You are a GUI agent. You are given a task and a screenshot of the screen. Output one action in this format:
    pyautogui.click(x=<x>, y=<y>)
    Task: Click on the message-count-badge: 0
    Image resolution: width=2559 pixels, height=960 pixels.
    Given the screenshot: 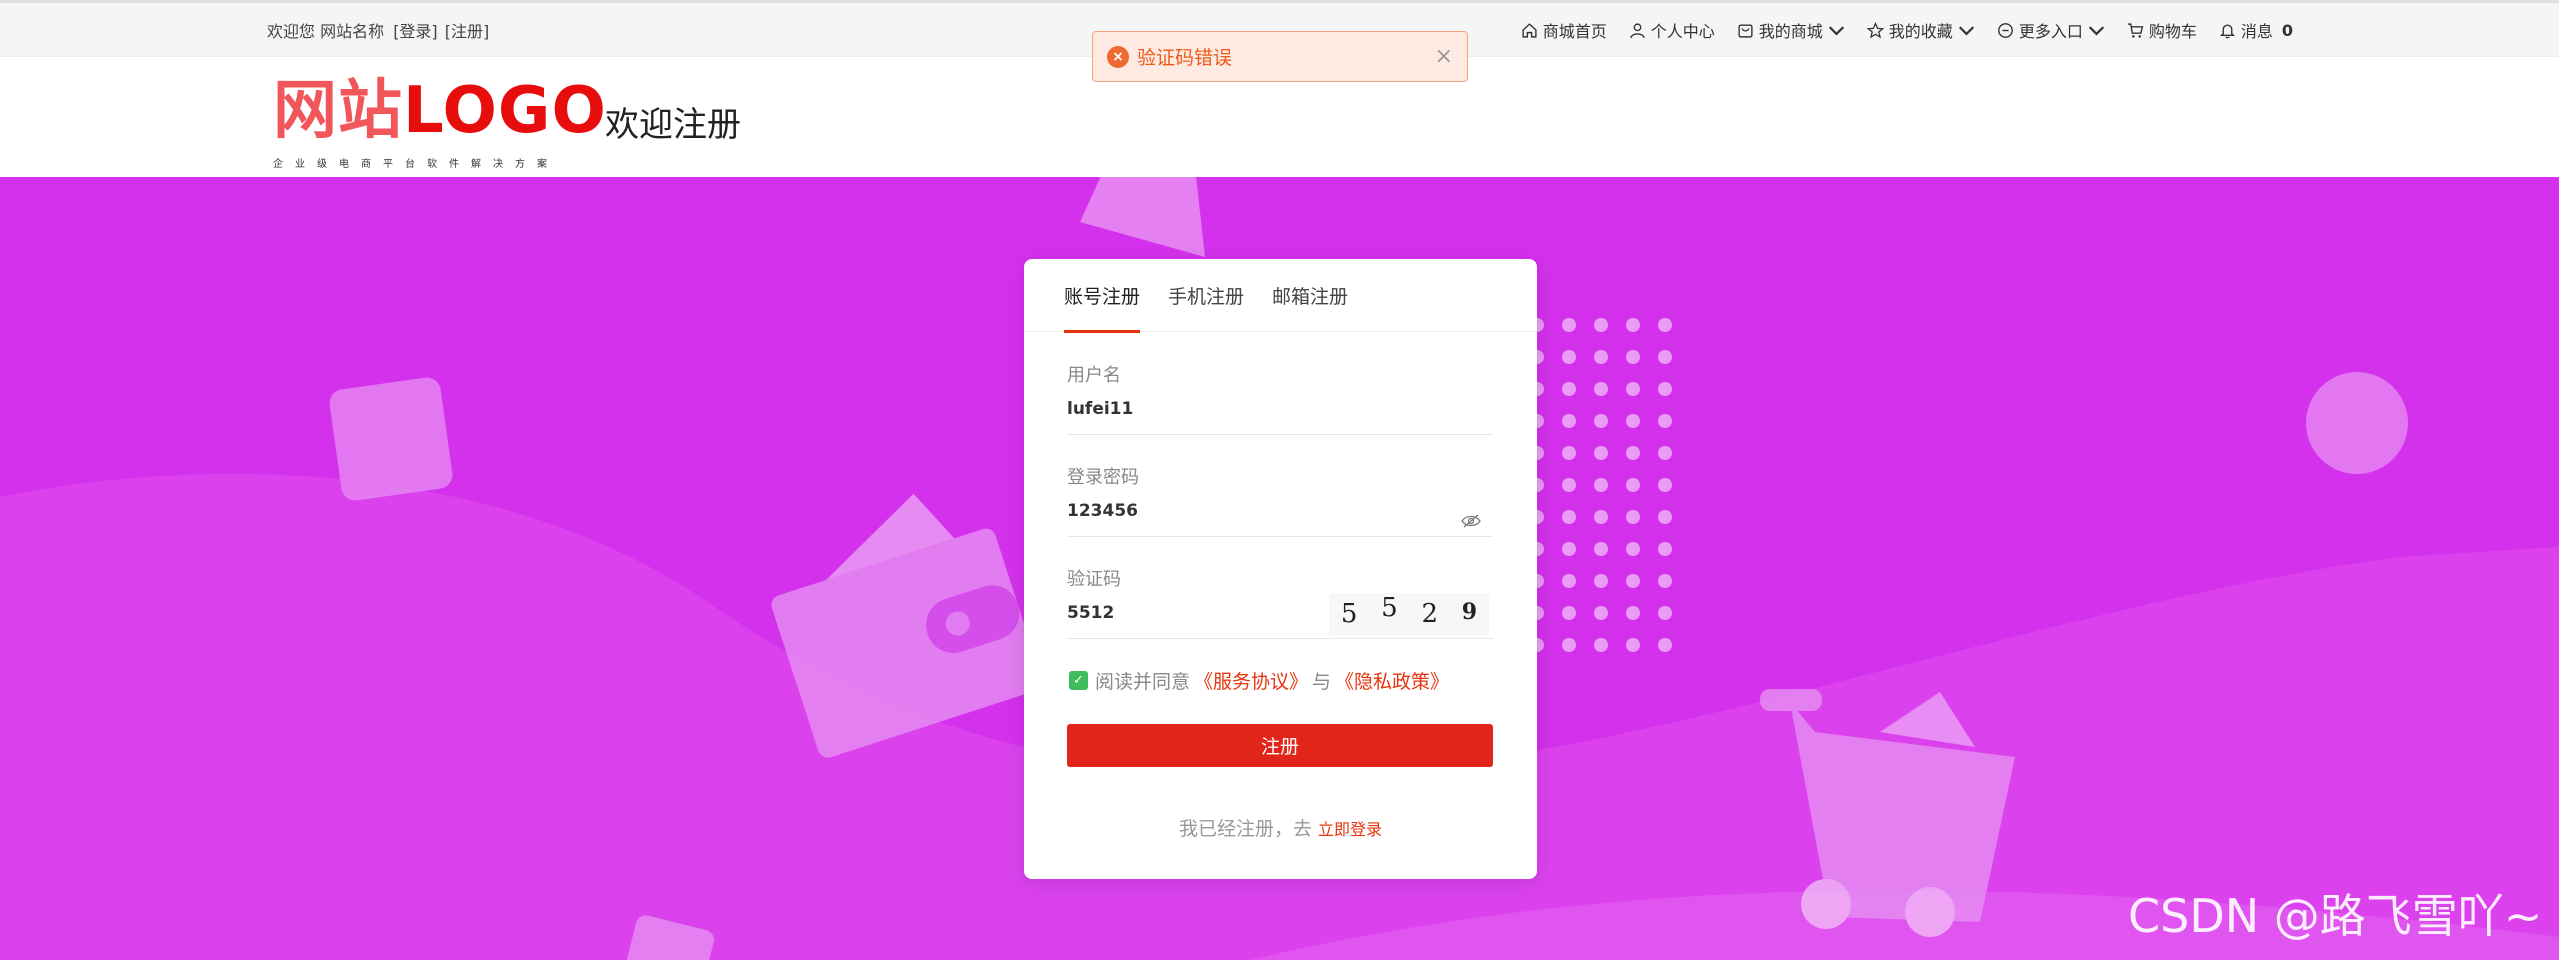 What is the action you would take?
    pyautogui.click(x=2287, y=30)
    